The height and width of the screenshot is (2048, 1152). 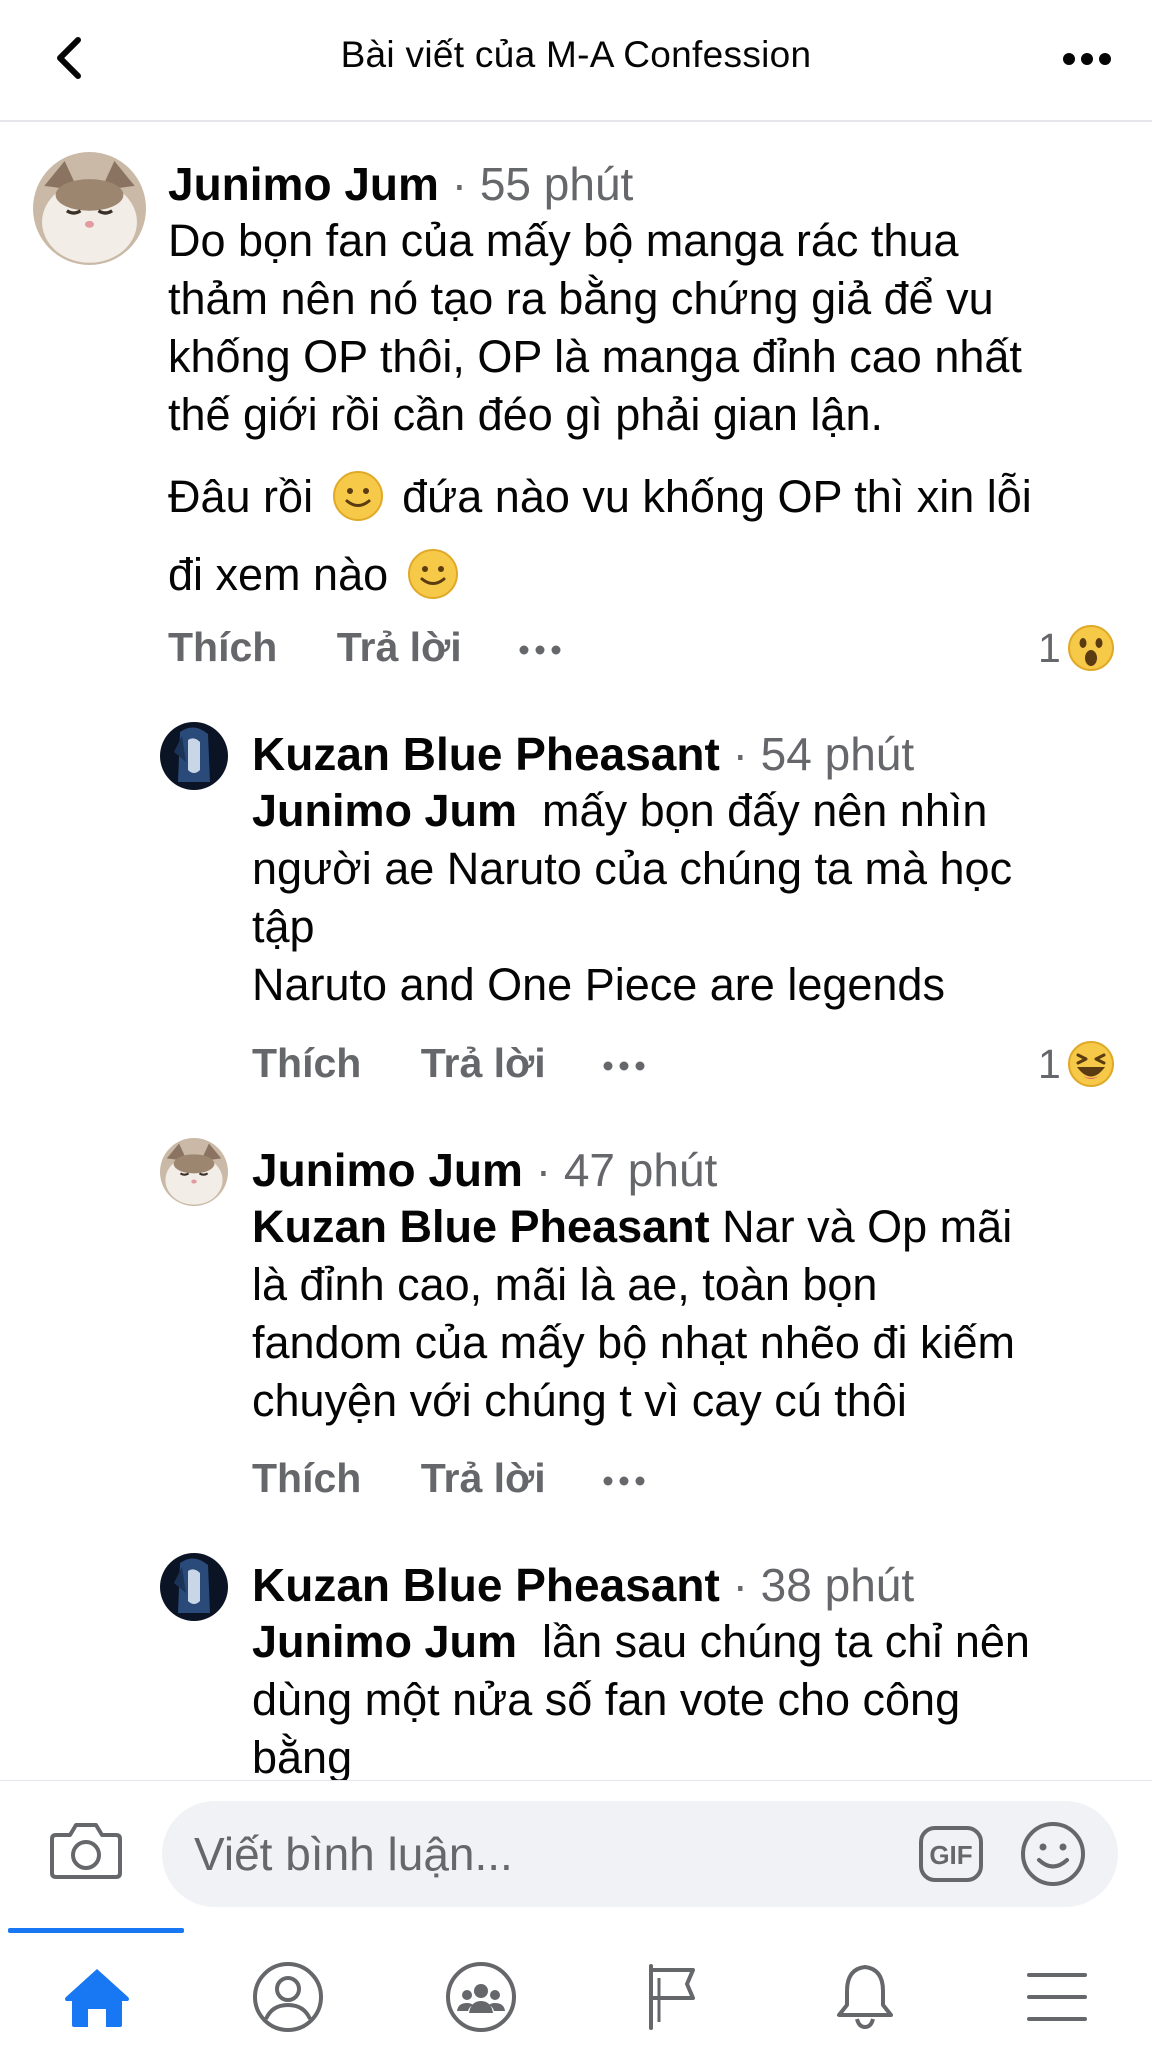 What do you see at coordinates (544, 1854) in the screenshot?
I see `comment-input` at bounding box center [544, 1854].